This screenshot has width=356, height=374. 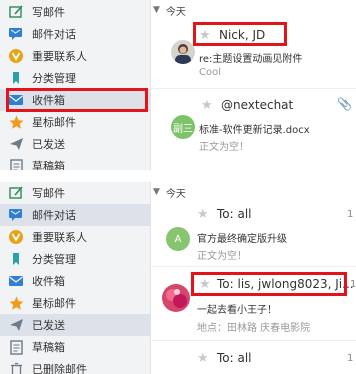 I want to click on mail-sender: @nextechat, so click(x=257, y=105).